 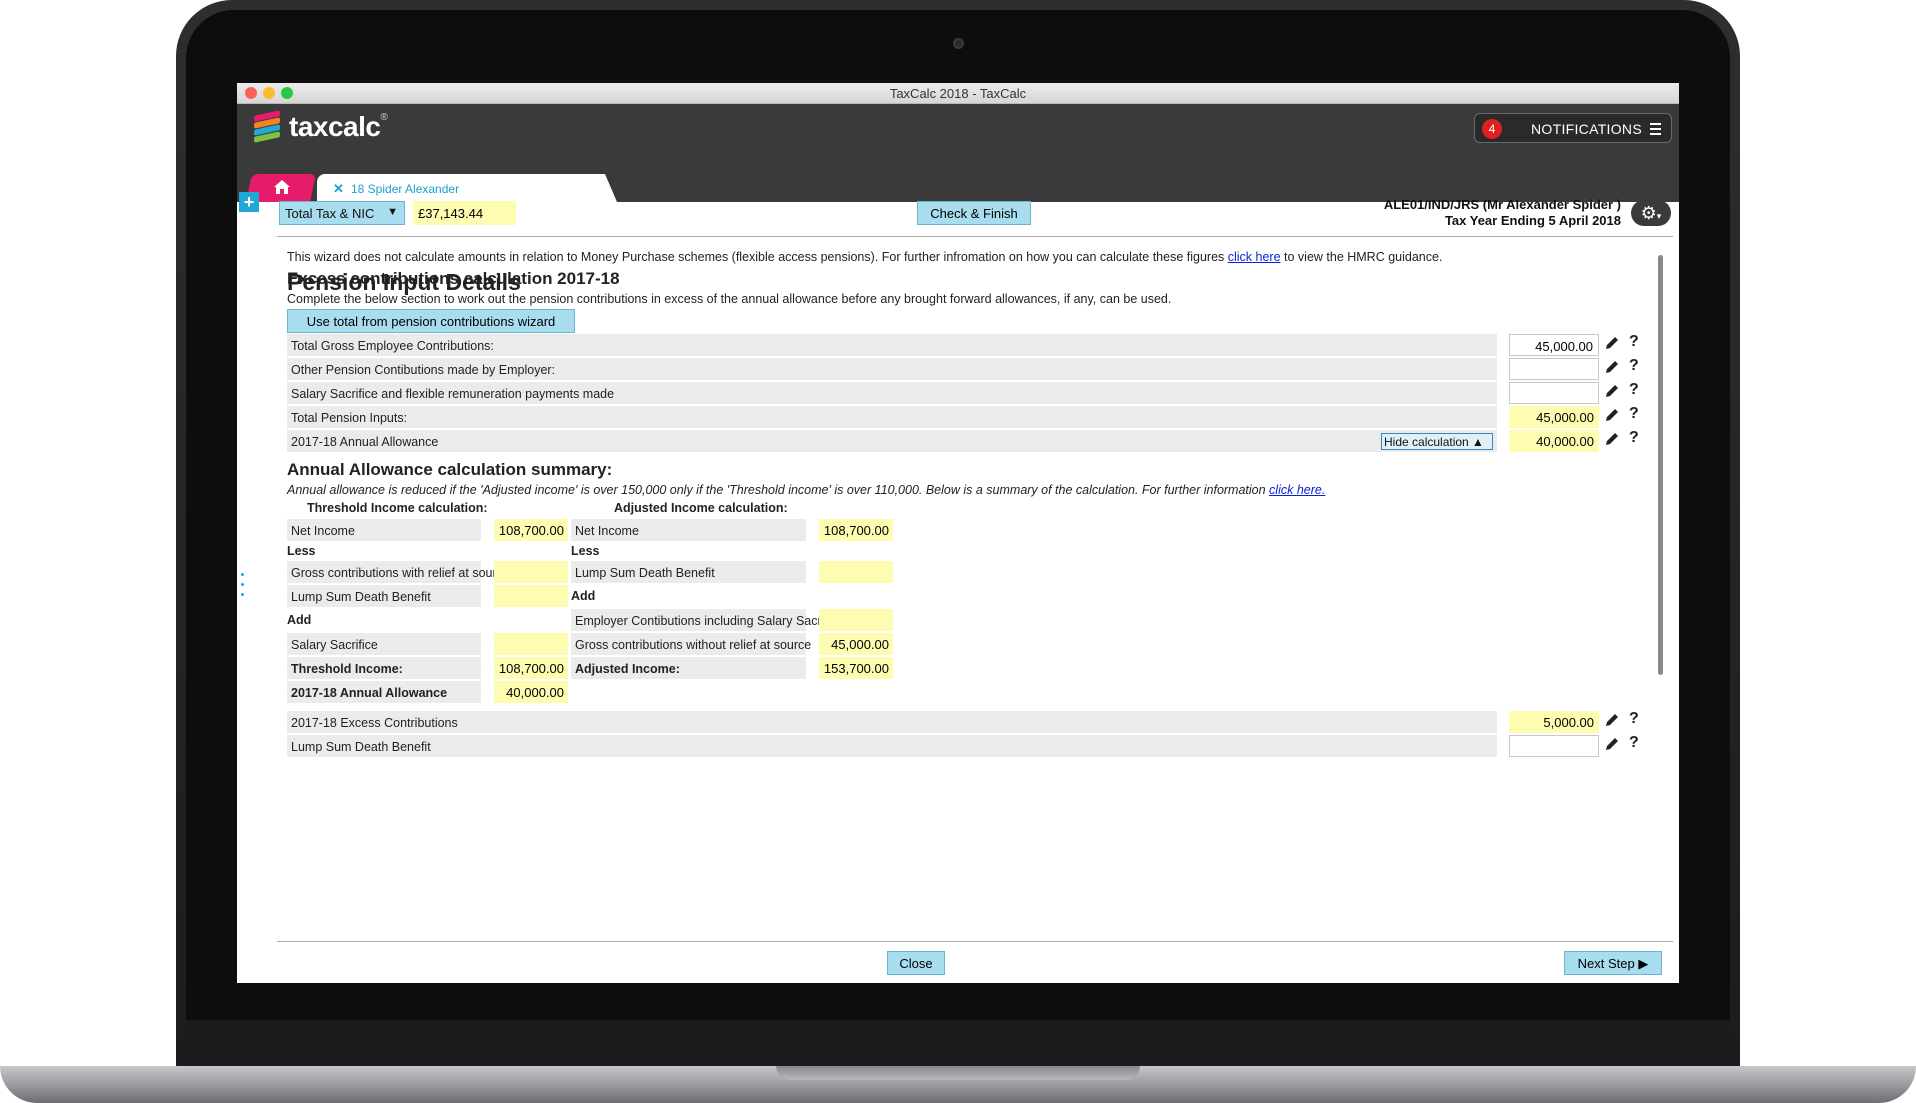 I want to click on camera-icon, so click(x=958, y=43).